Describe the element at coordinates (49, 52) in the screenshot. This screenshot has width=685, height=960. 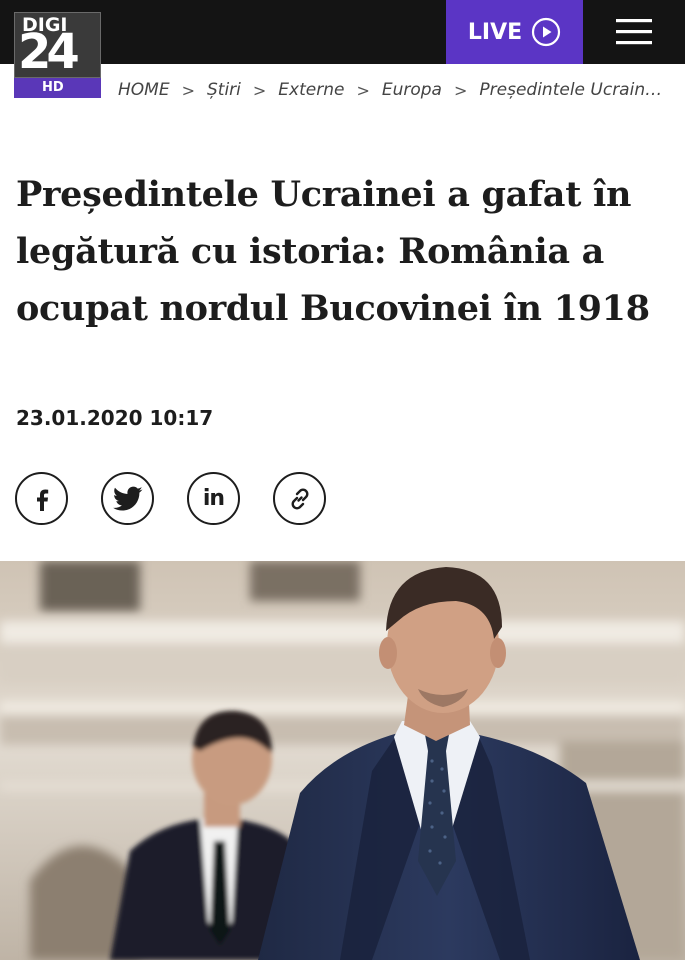
I see `logo-number-text: 24` at that location.